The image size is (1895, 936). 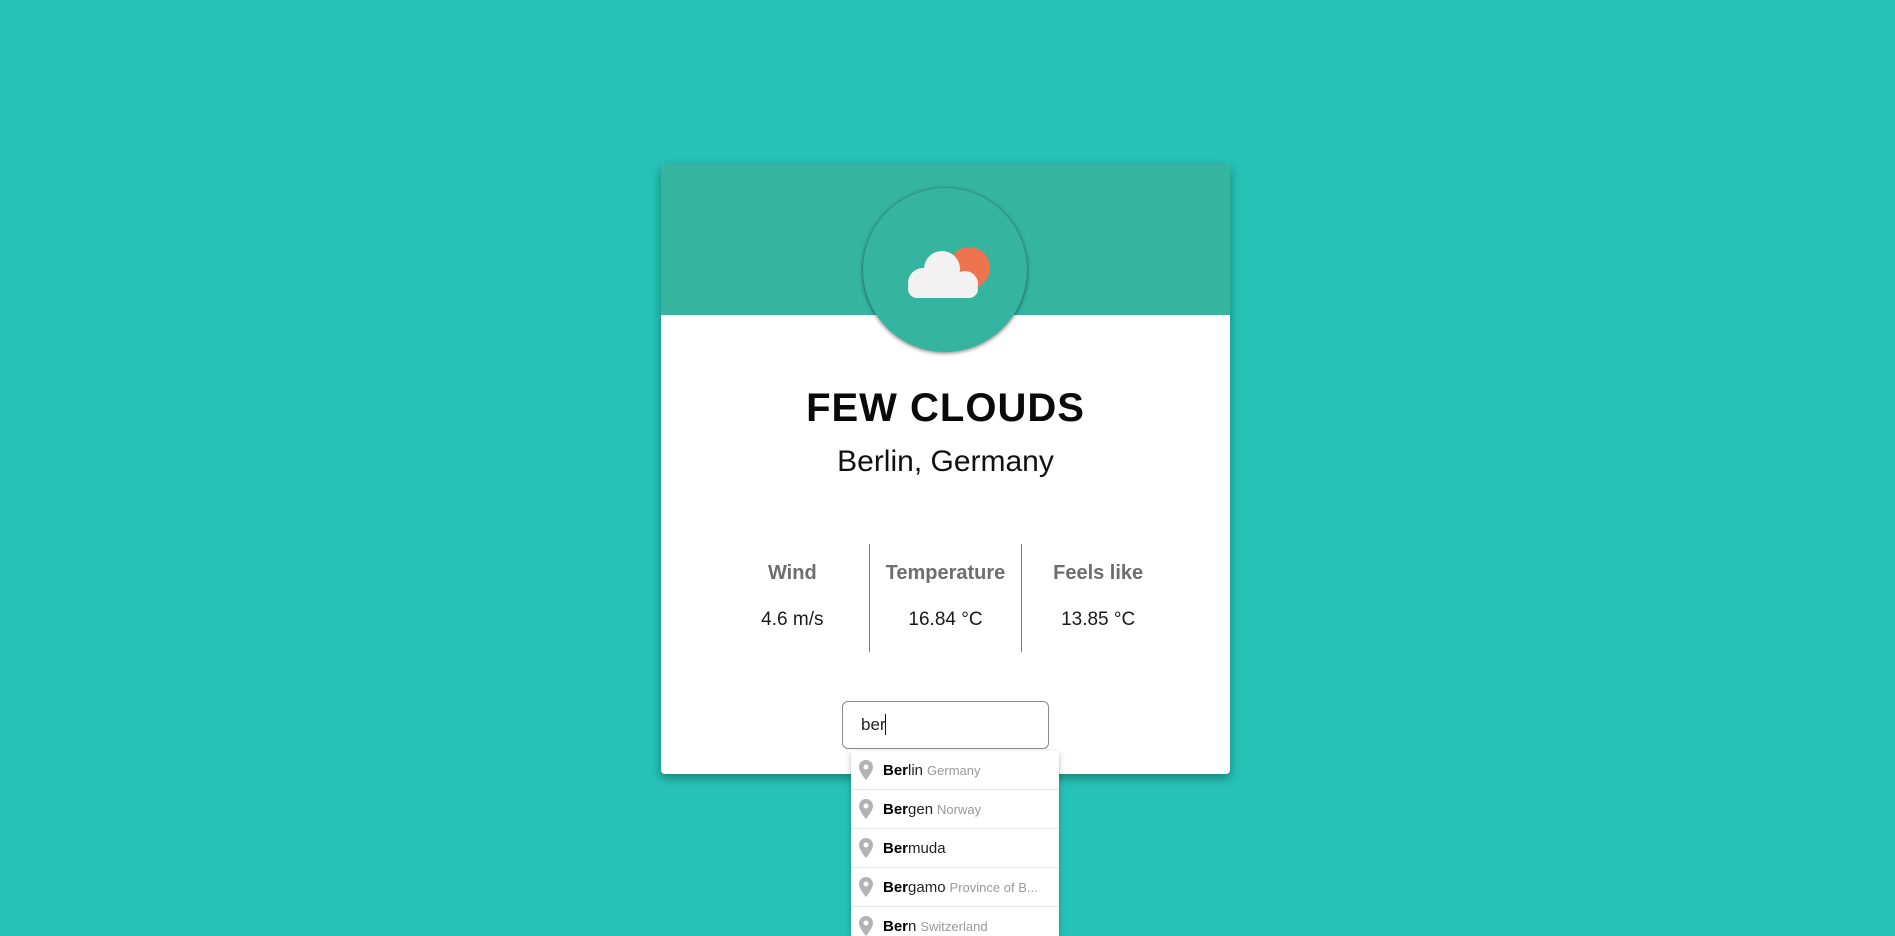 What do you see at coordinates (1097, 598) in the screenshot?
I see `stat-feels-like: Feels like 13.85 °C` at bounding box center [1097, 598].